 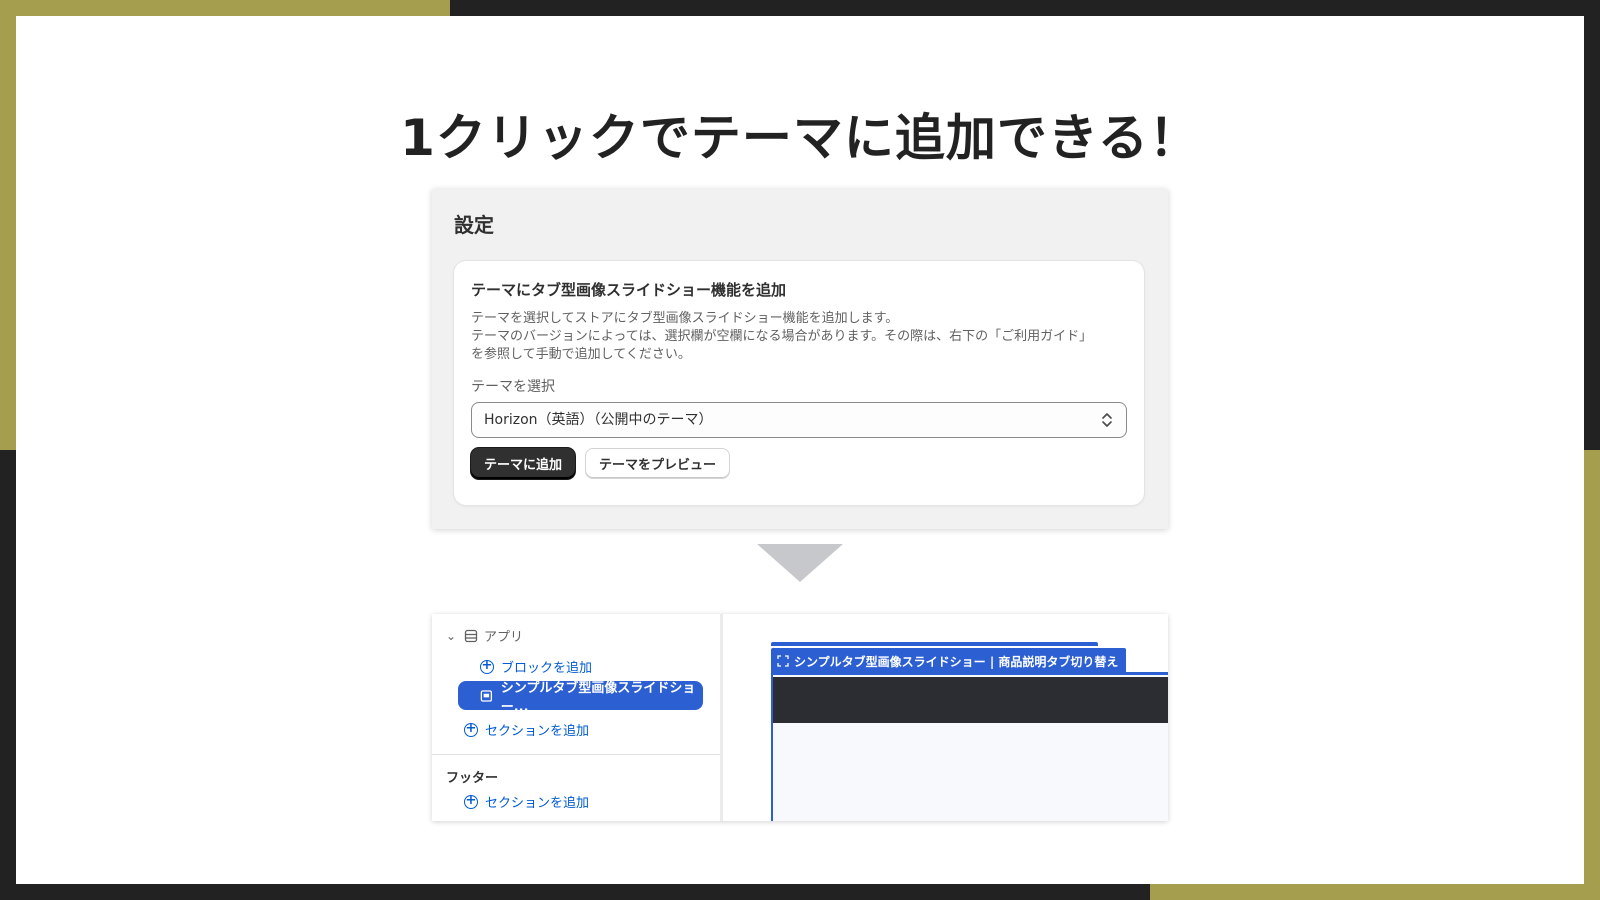 What do you see at coordinates (685, 318) in the screenshot?
I see `card-description-line: テーマを選択してストアにタブ型画像スライドショー機能を追加します。` at bounding box center [685, 318].